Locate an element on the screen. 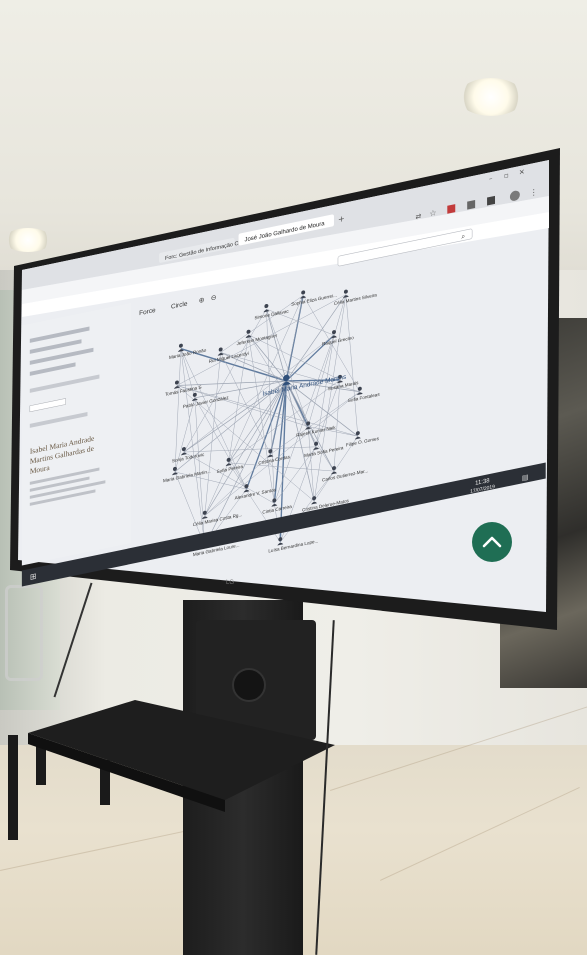 This screenshot has width=587, height=955. graph-node: Célia Martins Silveira is located at coordinates (355, 294).